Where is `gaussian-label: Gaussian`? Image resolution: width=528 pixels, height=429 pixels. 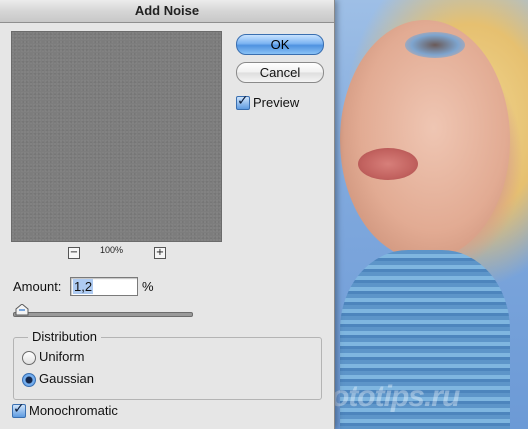 gaussian-label: Gaussian is located at coordinates (66, 378).